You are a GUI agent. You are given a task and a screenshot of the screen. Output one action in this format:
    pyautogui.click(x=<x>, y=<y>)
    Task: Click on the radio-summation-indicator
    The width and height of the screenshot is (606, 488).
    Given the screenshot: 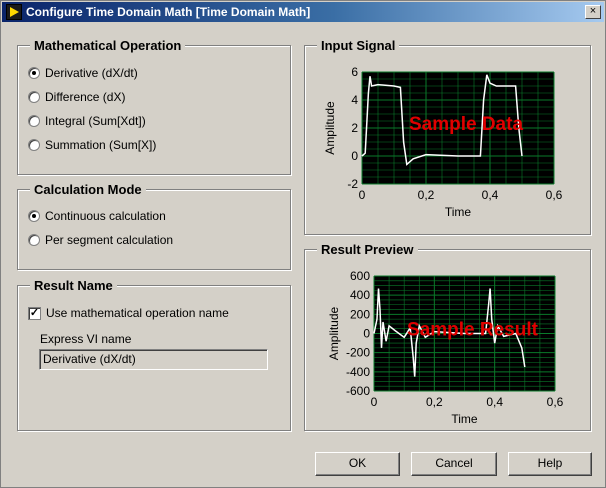 What is the action you would take?
    pyautogui.click(x=34, y=145)
    